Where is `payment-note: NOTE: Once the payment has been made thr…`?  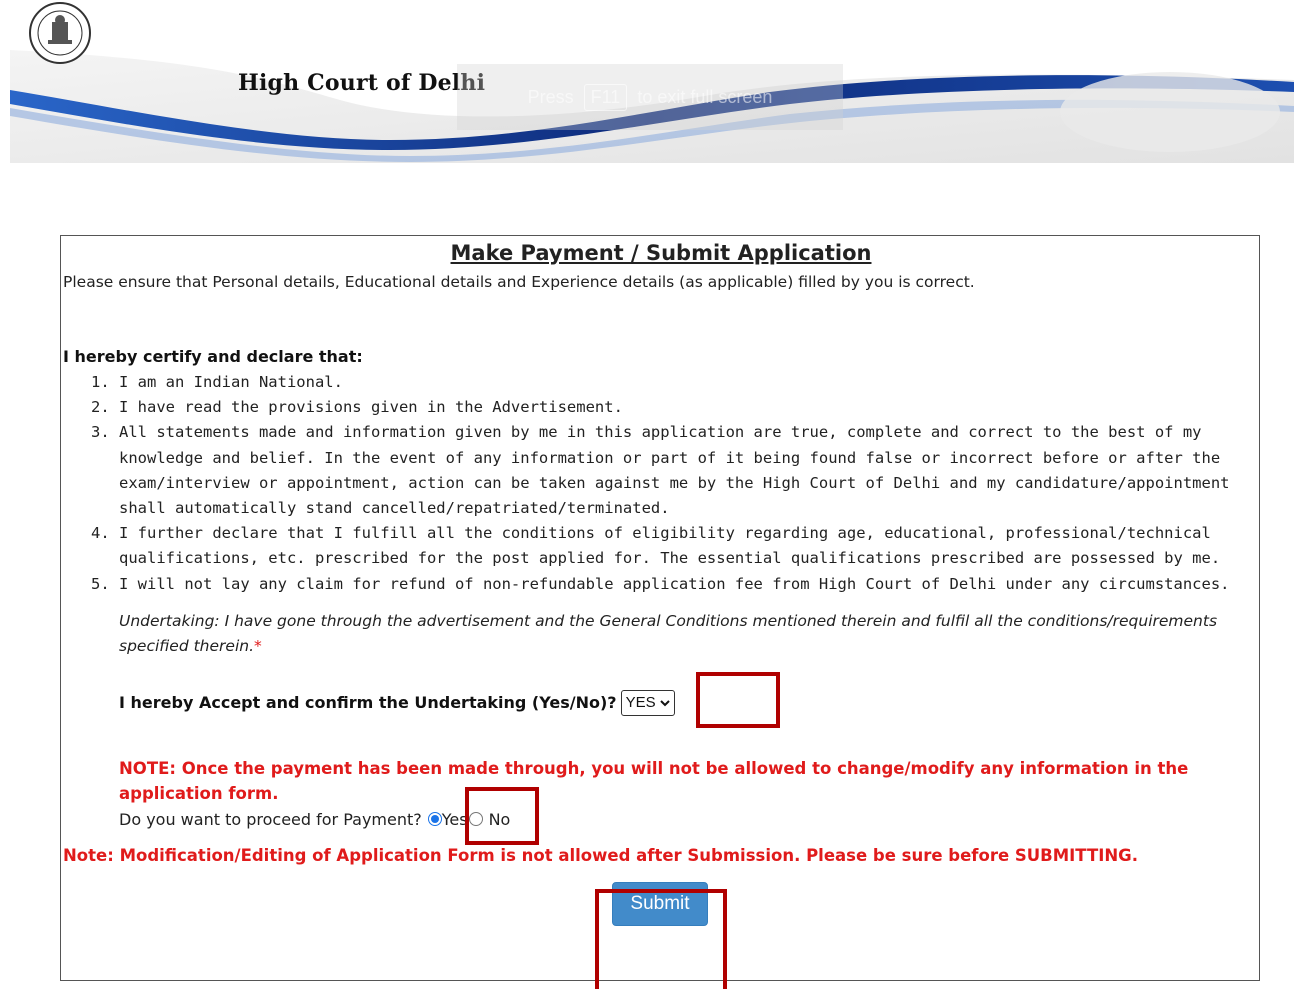 payment-note: NOTE: Once the payment has been made thr… is located at coordinates (654, 780).